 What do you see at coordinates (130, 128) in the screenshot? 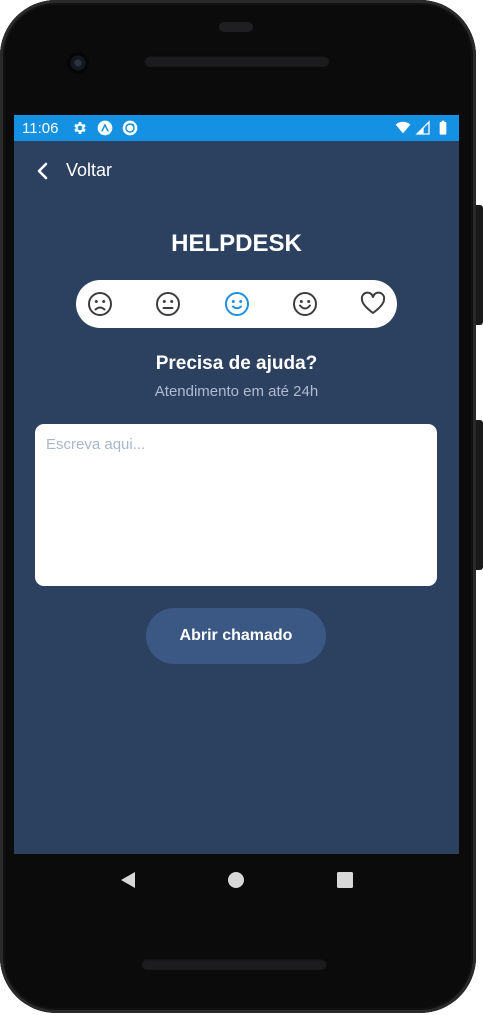
I see `sync-icon` at bounding box center [130, 128].